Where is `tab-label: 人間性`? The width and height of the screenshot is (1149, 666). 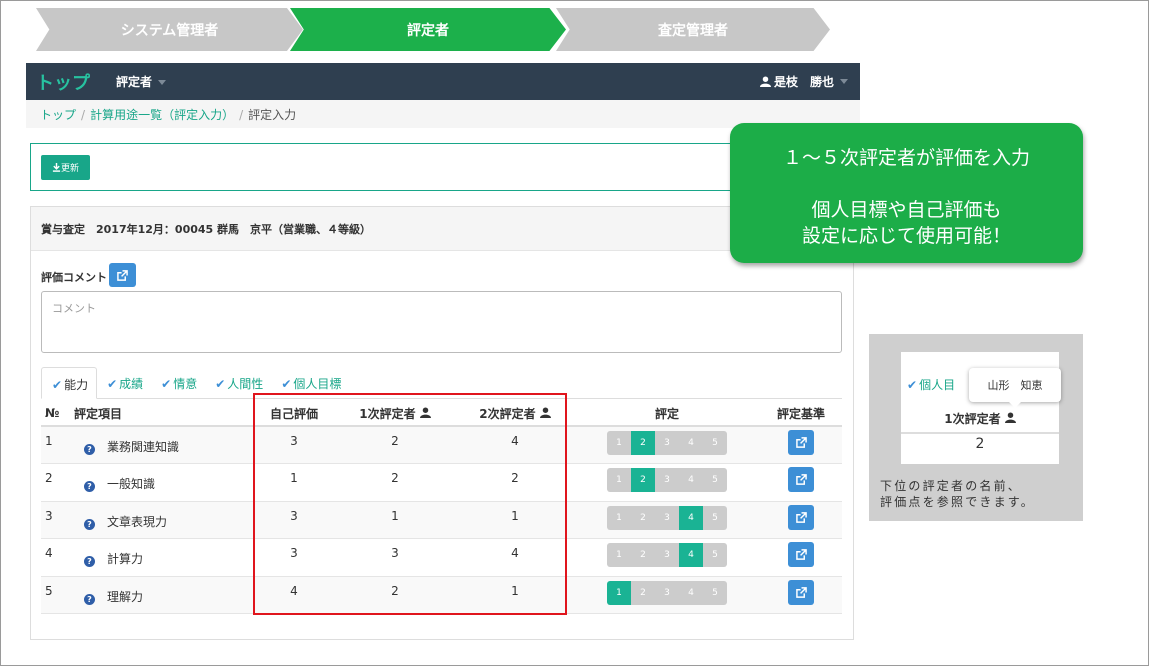
tab-label: 人間性 is located at coordinates (245, 384).